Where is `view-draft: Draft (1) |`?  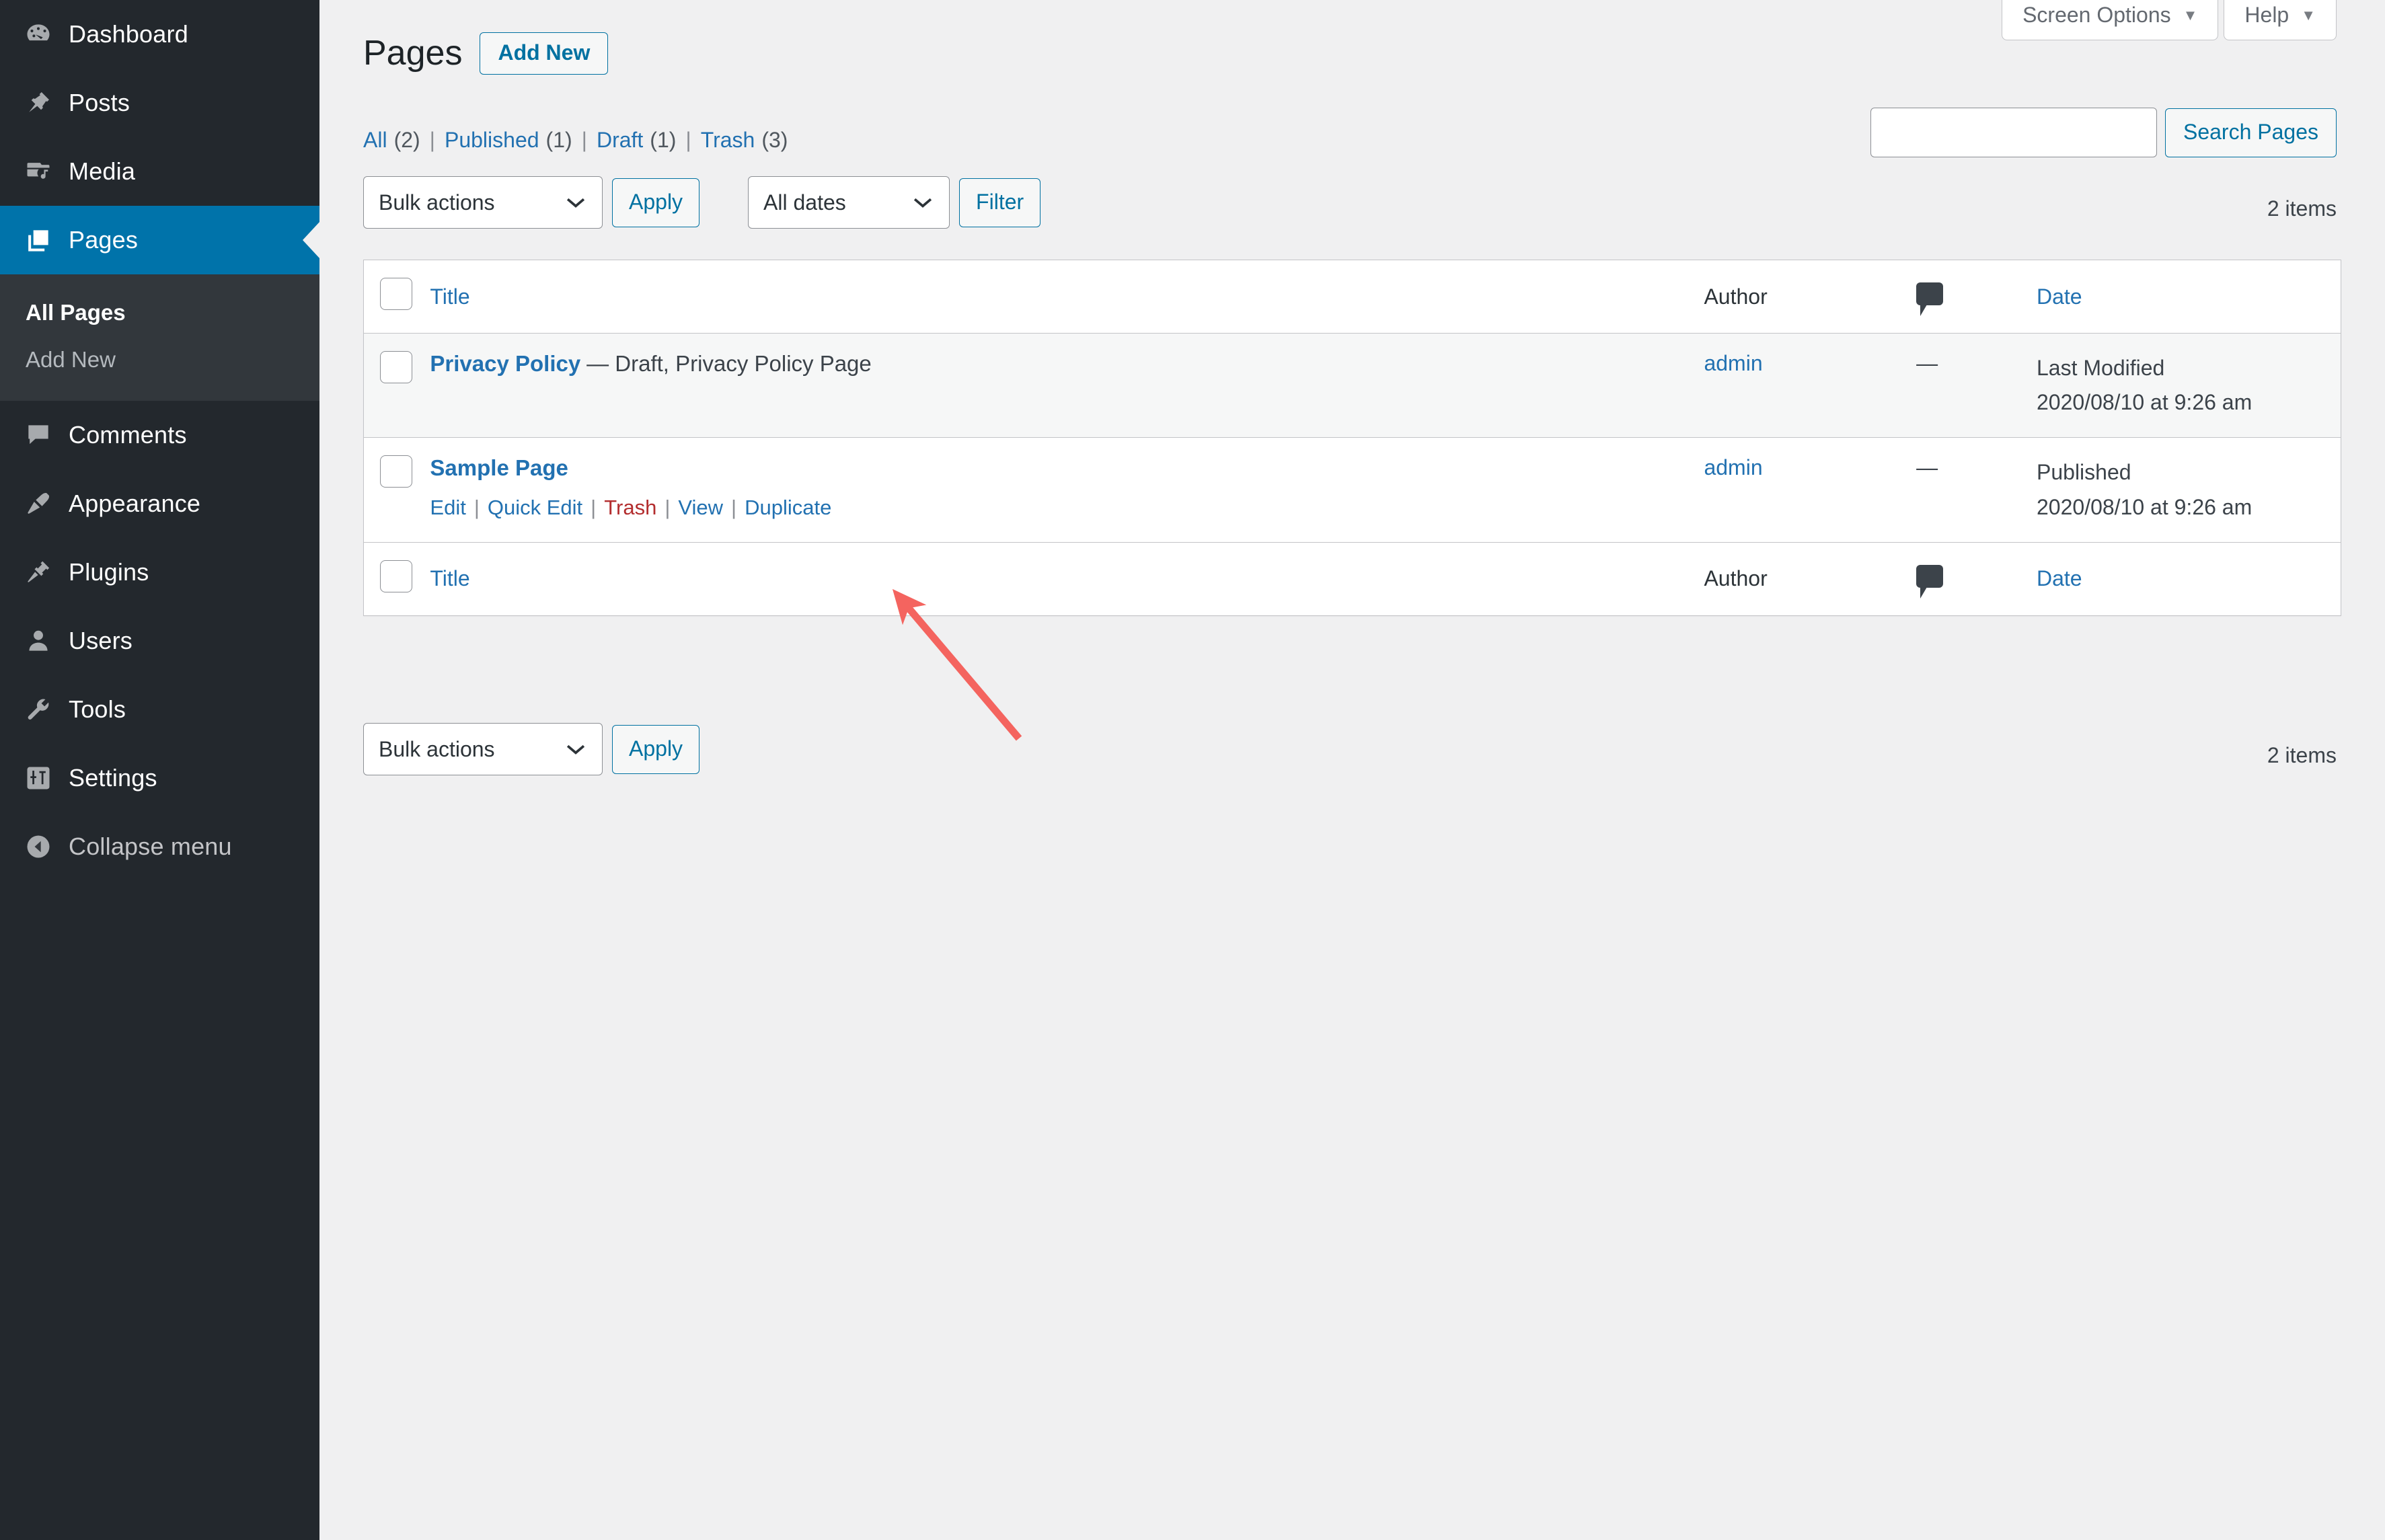 view-draft: Draft (1) | is located at coordinates (649, 141).